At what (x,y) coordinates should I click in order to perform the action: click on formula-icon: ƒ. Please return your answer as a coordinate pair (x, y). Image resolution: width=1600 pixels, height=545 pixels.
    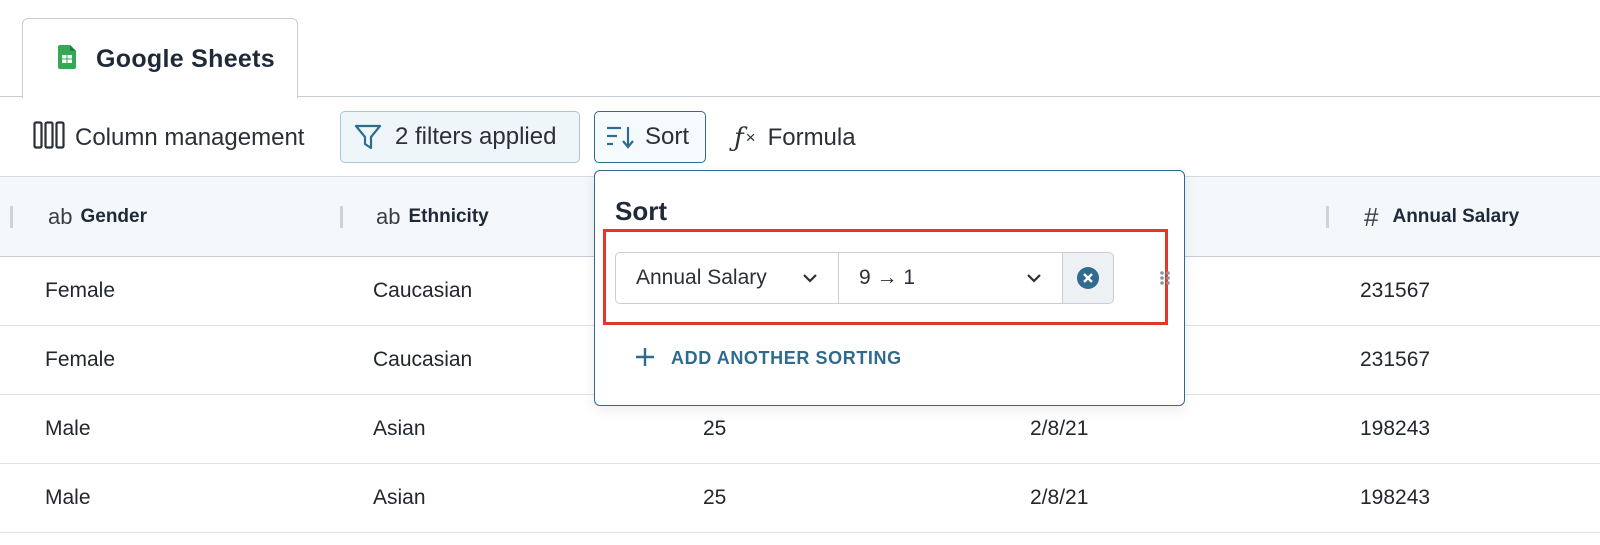
    Looking at the image, I should click on (739, 138).